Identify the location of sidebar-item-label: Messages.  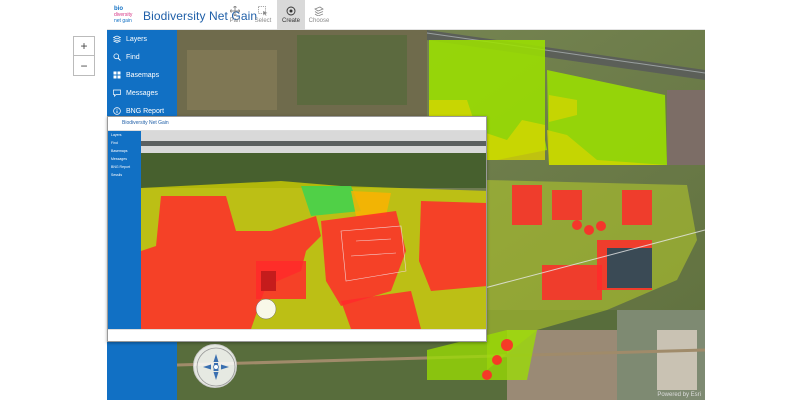
(142, 93).